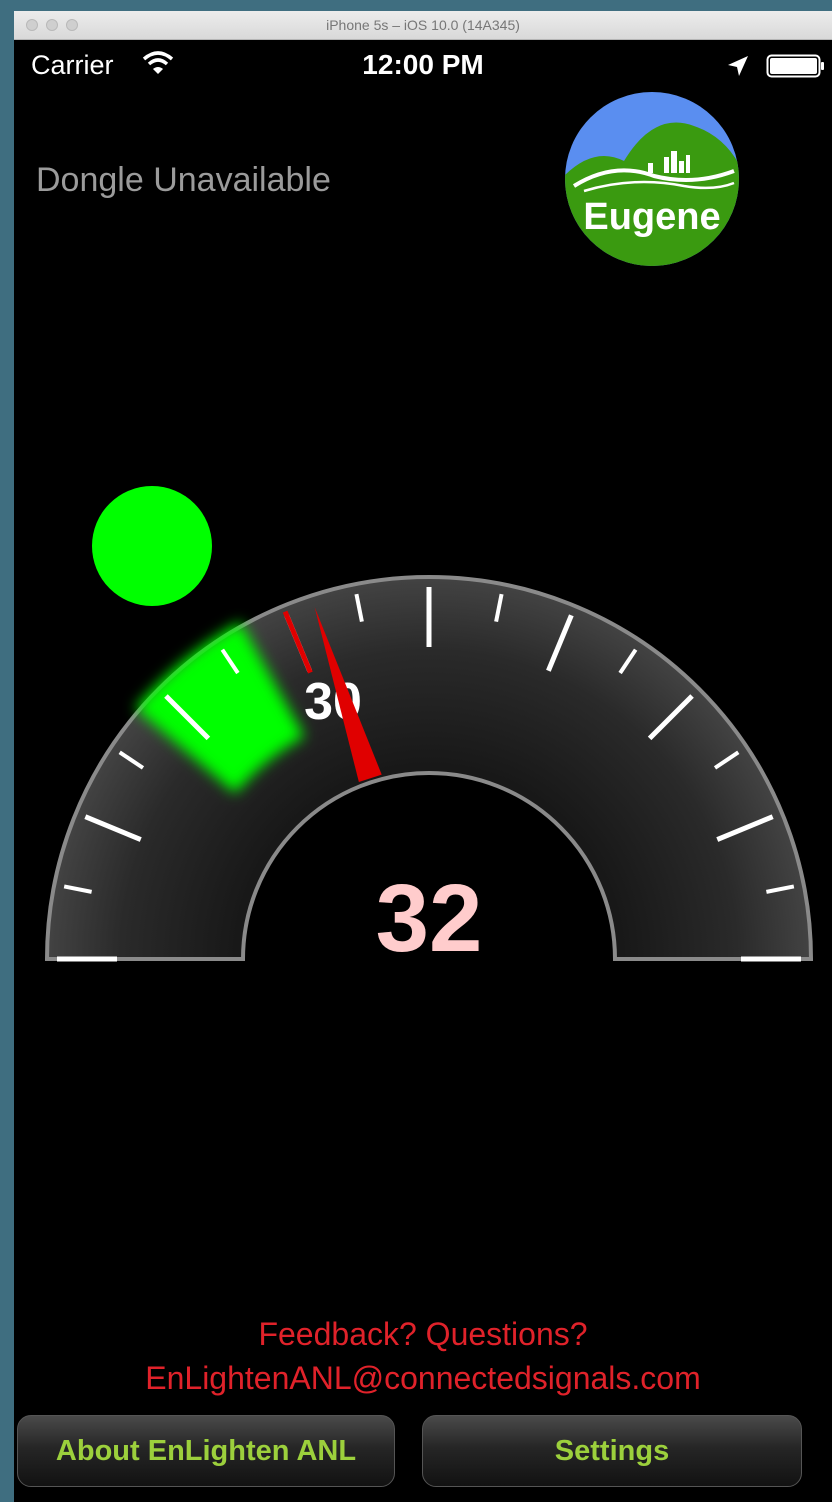 This screenshot has width=832, height=1502. I want to click on logo-text: Eugene, so click(651, 217).